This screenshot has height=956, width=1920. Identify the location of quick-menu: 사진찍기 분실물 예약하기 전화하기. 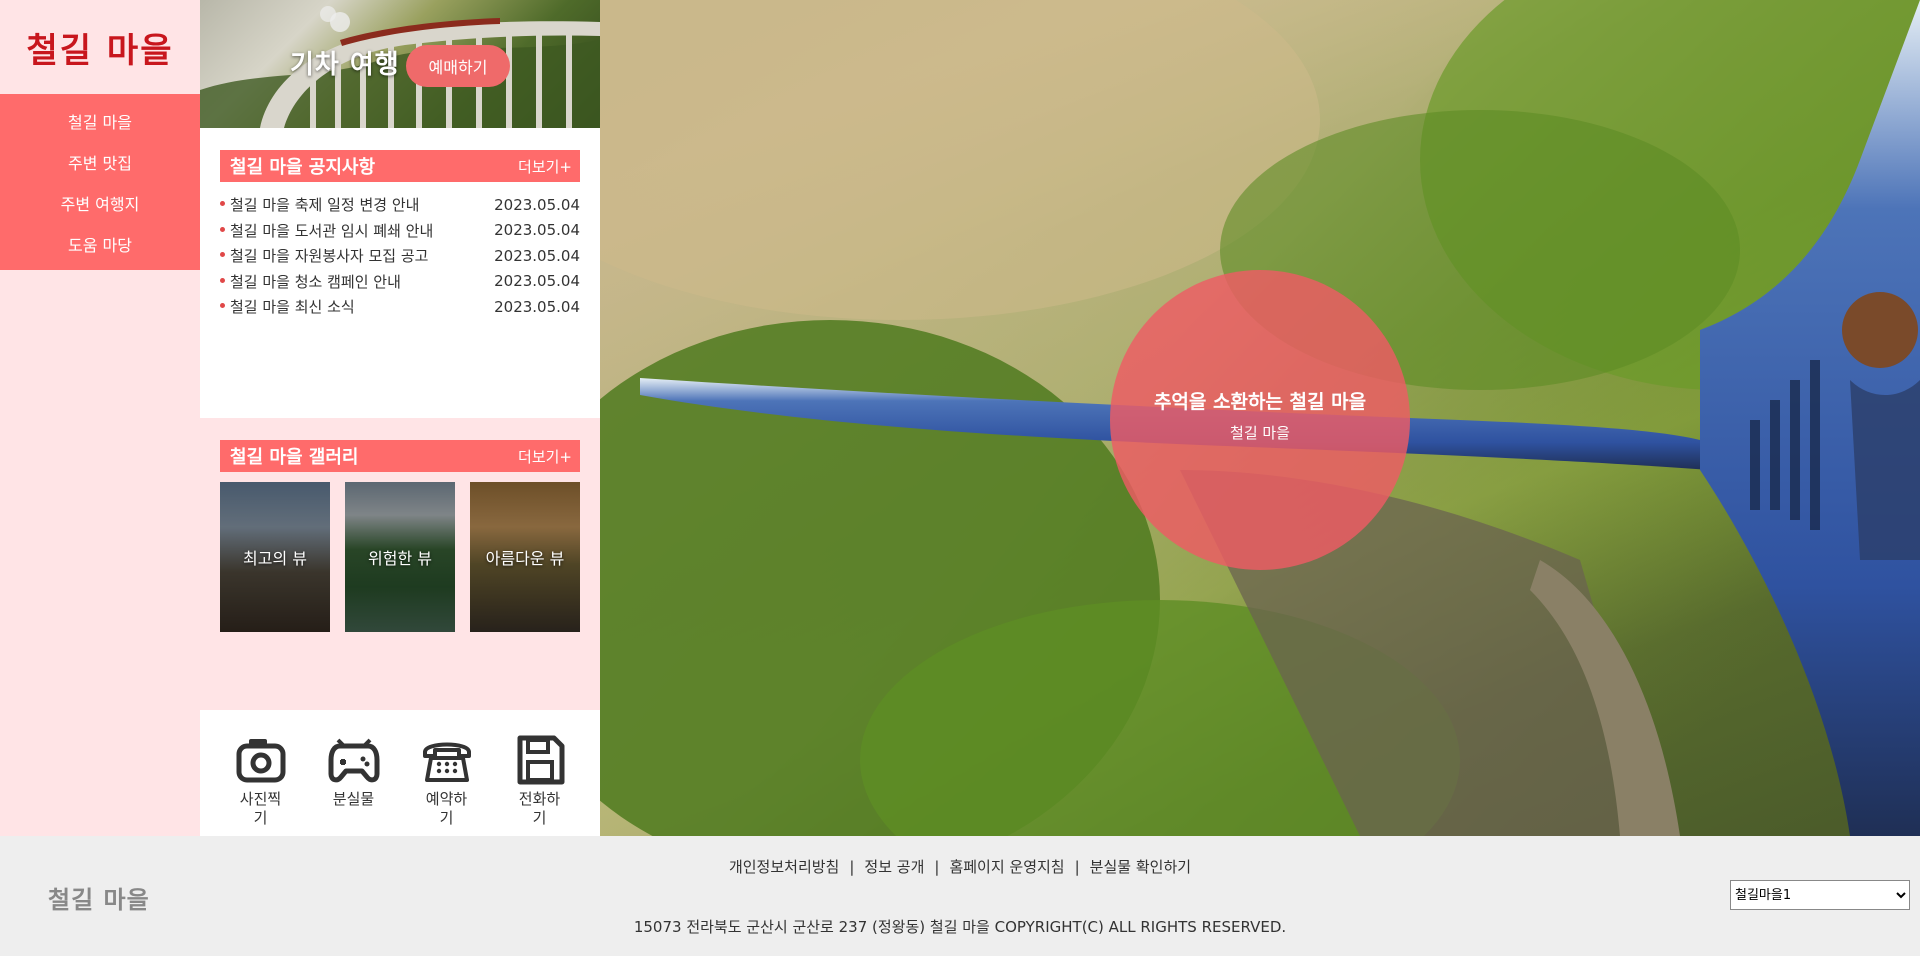
(400, 773).